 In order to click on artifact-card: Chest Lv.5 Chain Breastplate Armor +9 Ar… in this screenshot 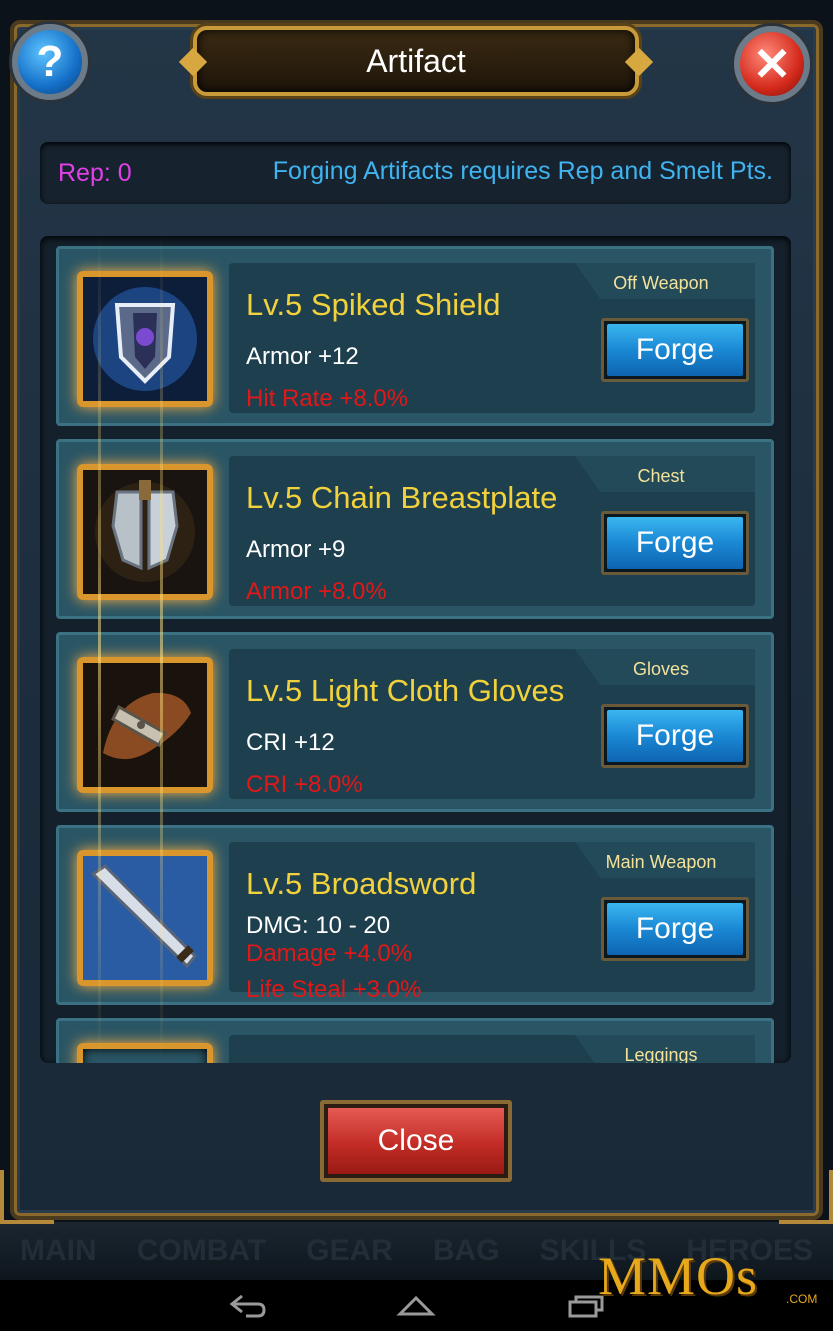, I will do `click(415, 529)`.